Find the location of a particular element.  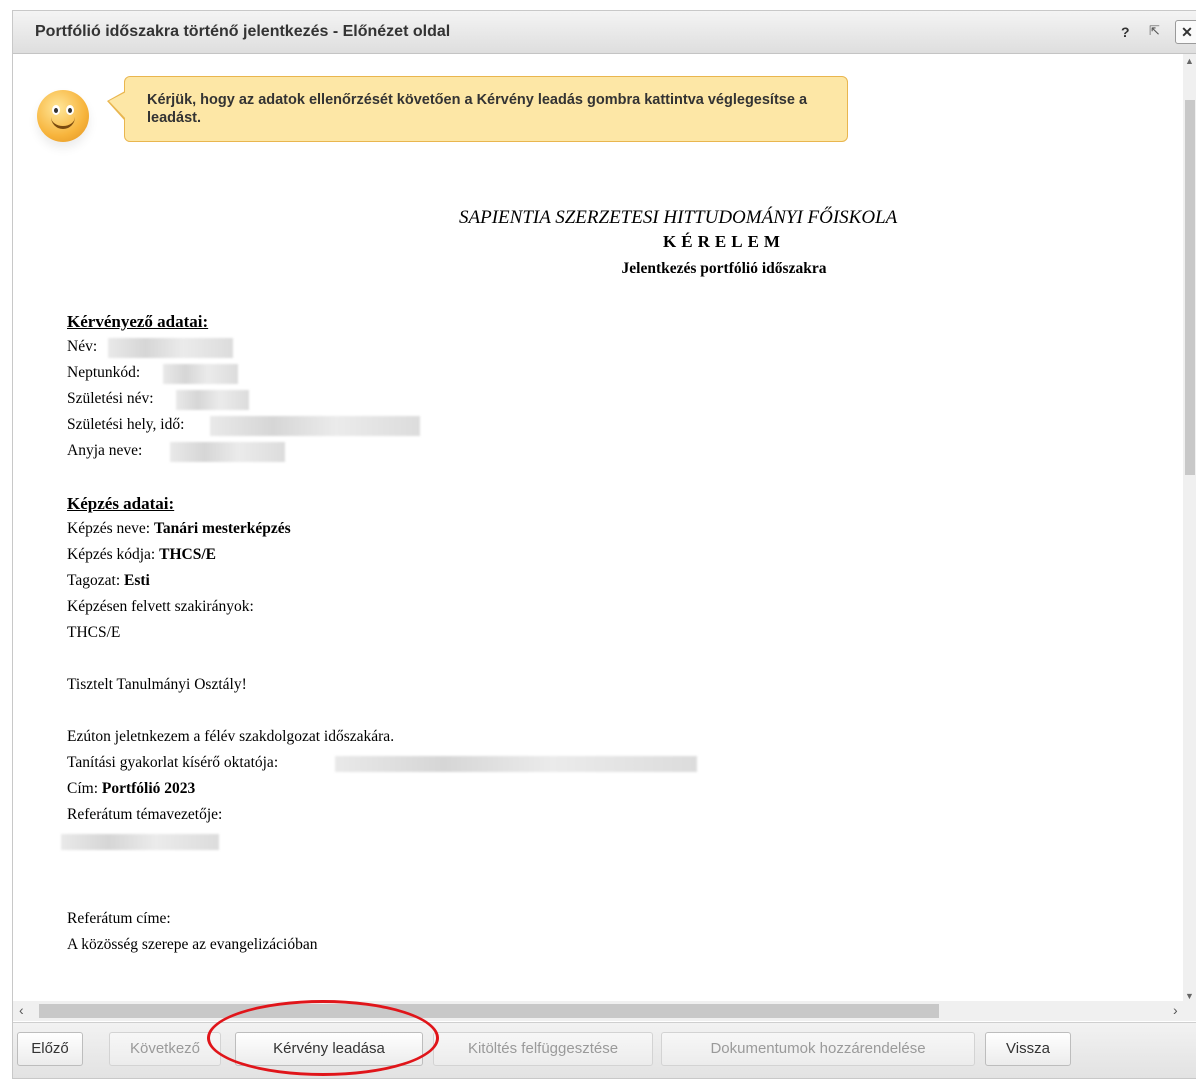

greeting: Tisztelt Tanulmányi Osztály! is located at coordinates (157, 684).